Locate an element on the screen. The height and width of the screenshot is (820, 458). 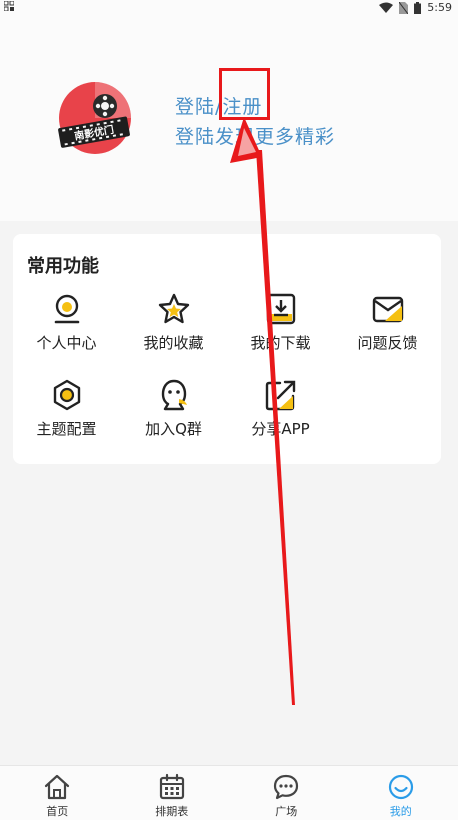
wifi-icon is located at coordinates (386, 7).